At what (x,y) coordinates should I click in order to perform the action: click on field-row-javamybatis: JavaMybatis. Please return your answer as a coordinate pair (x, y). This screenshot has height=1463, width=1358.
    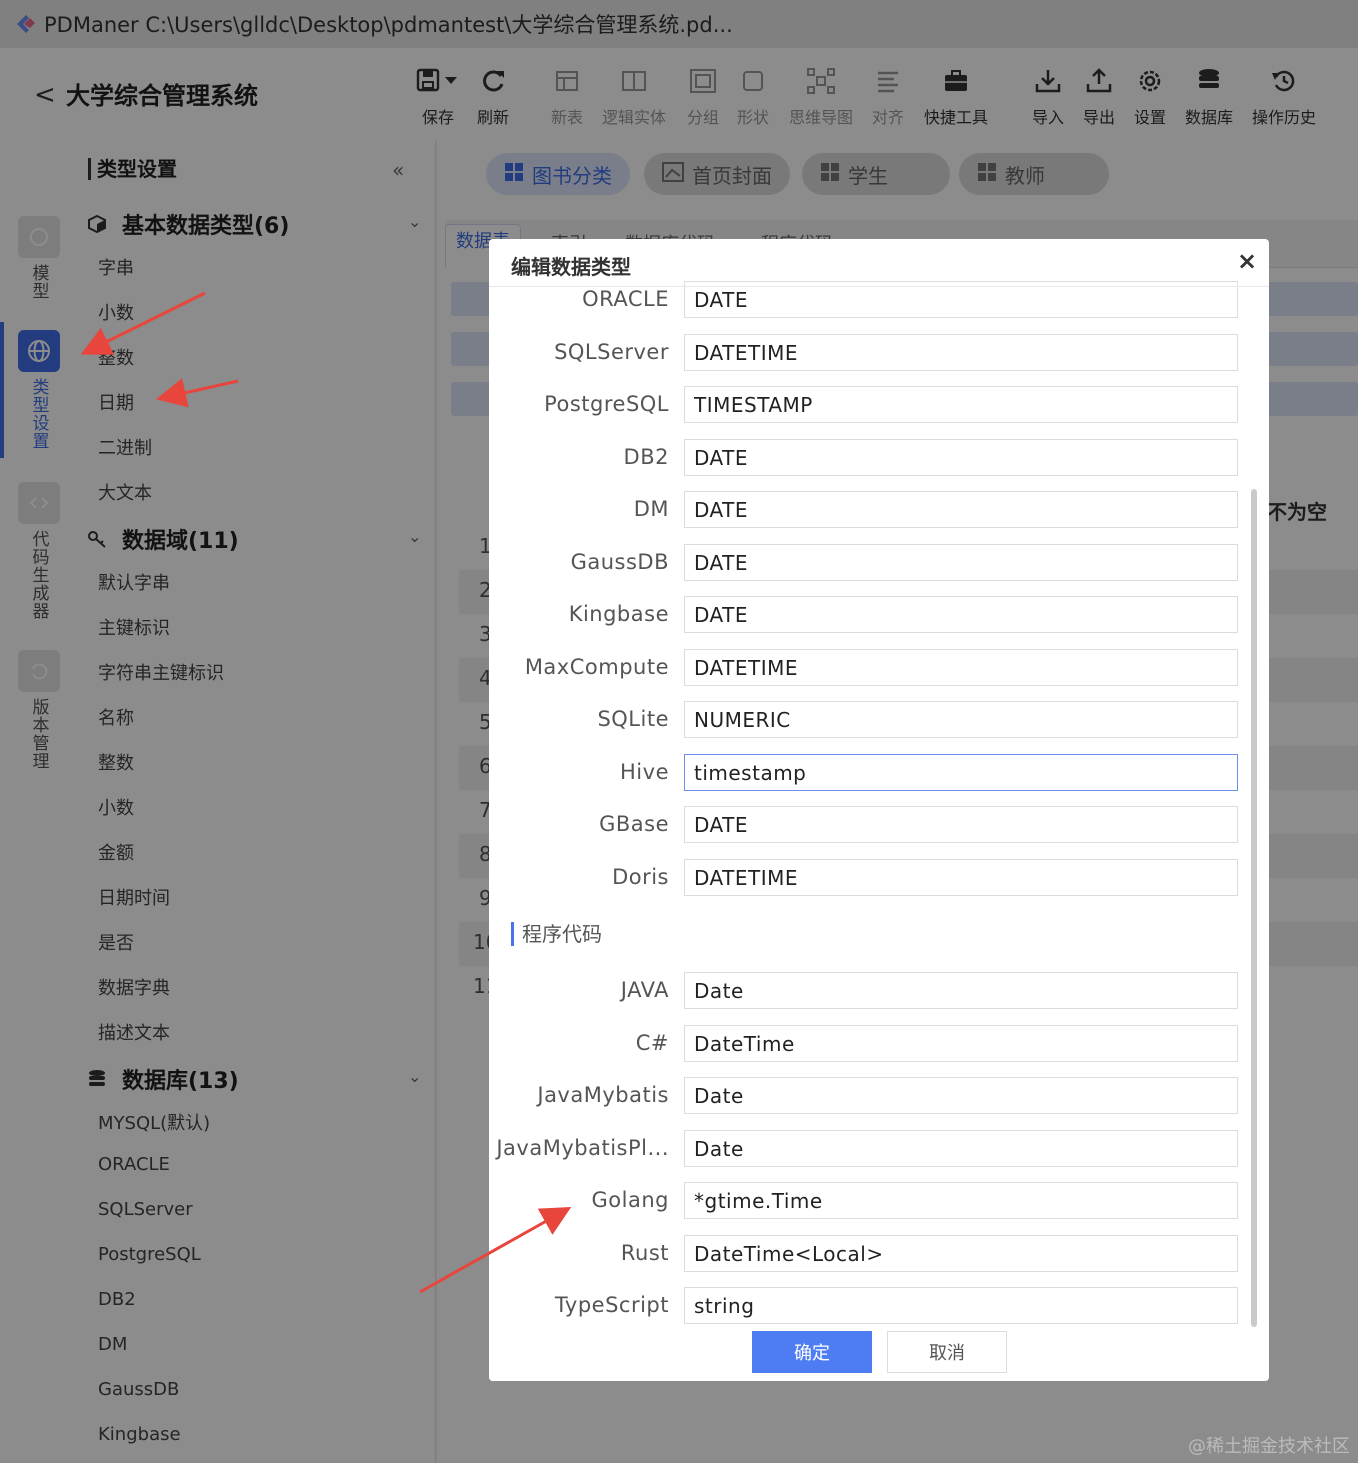
    Looking at the image, I should click on (879, 1096).